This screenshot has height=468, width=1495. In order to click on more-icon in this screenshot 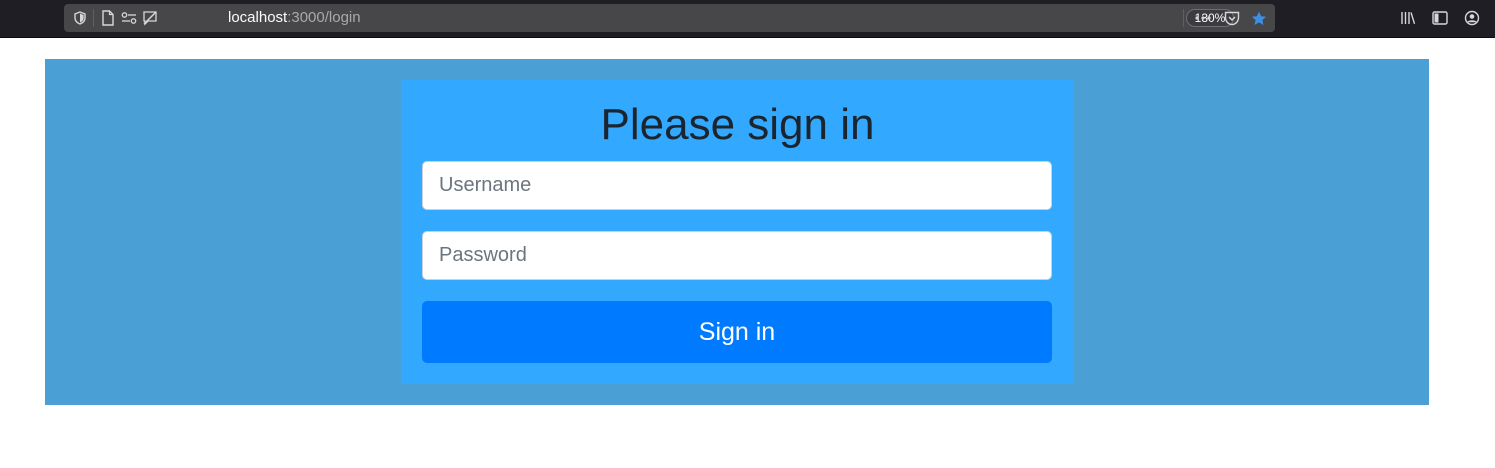, I will do `click(1203, 18)`.